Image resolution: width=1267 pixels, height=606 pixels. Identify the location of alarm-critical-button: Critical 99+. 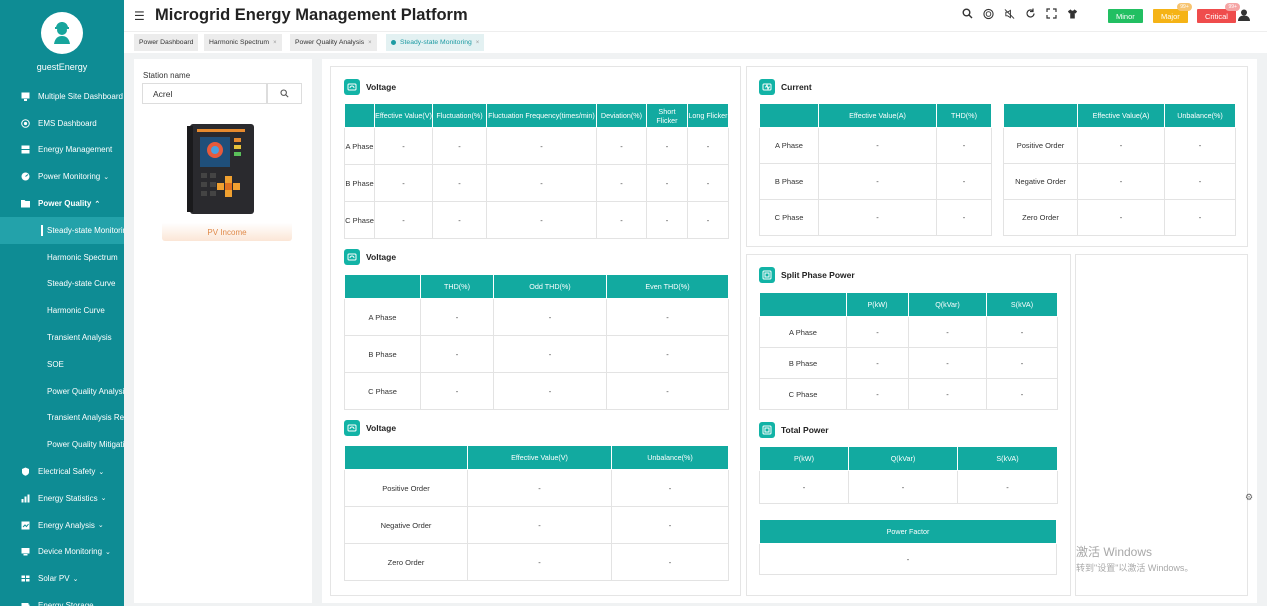
(1218, 13).